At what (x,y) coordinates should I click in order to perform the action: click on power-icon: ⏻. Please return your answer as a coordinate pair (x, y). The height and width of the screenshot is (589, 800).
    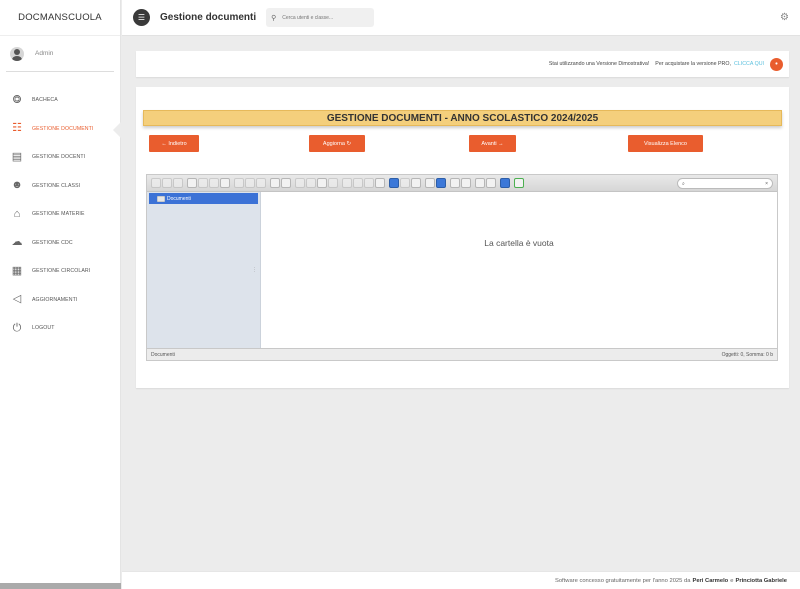
    Looking at the image, I should click on (17, 327).